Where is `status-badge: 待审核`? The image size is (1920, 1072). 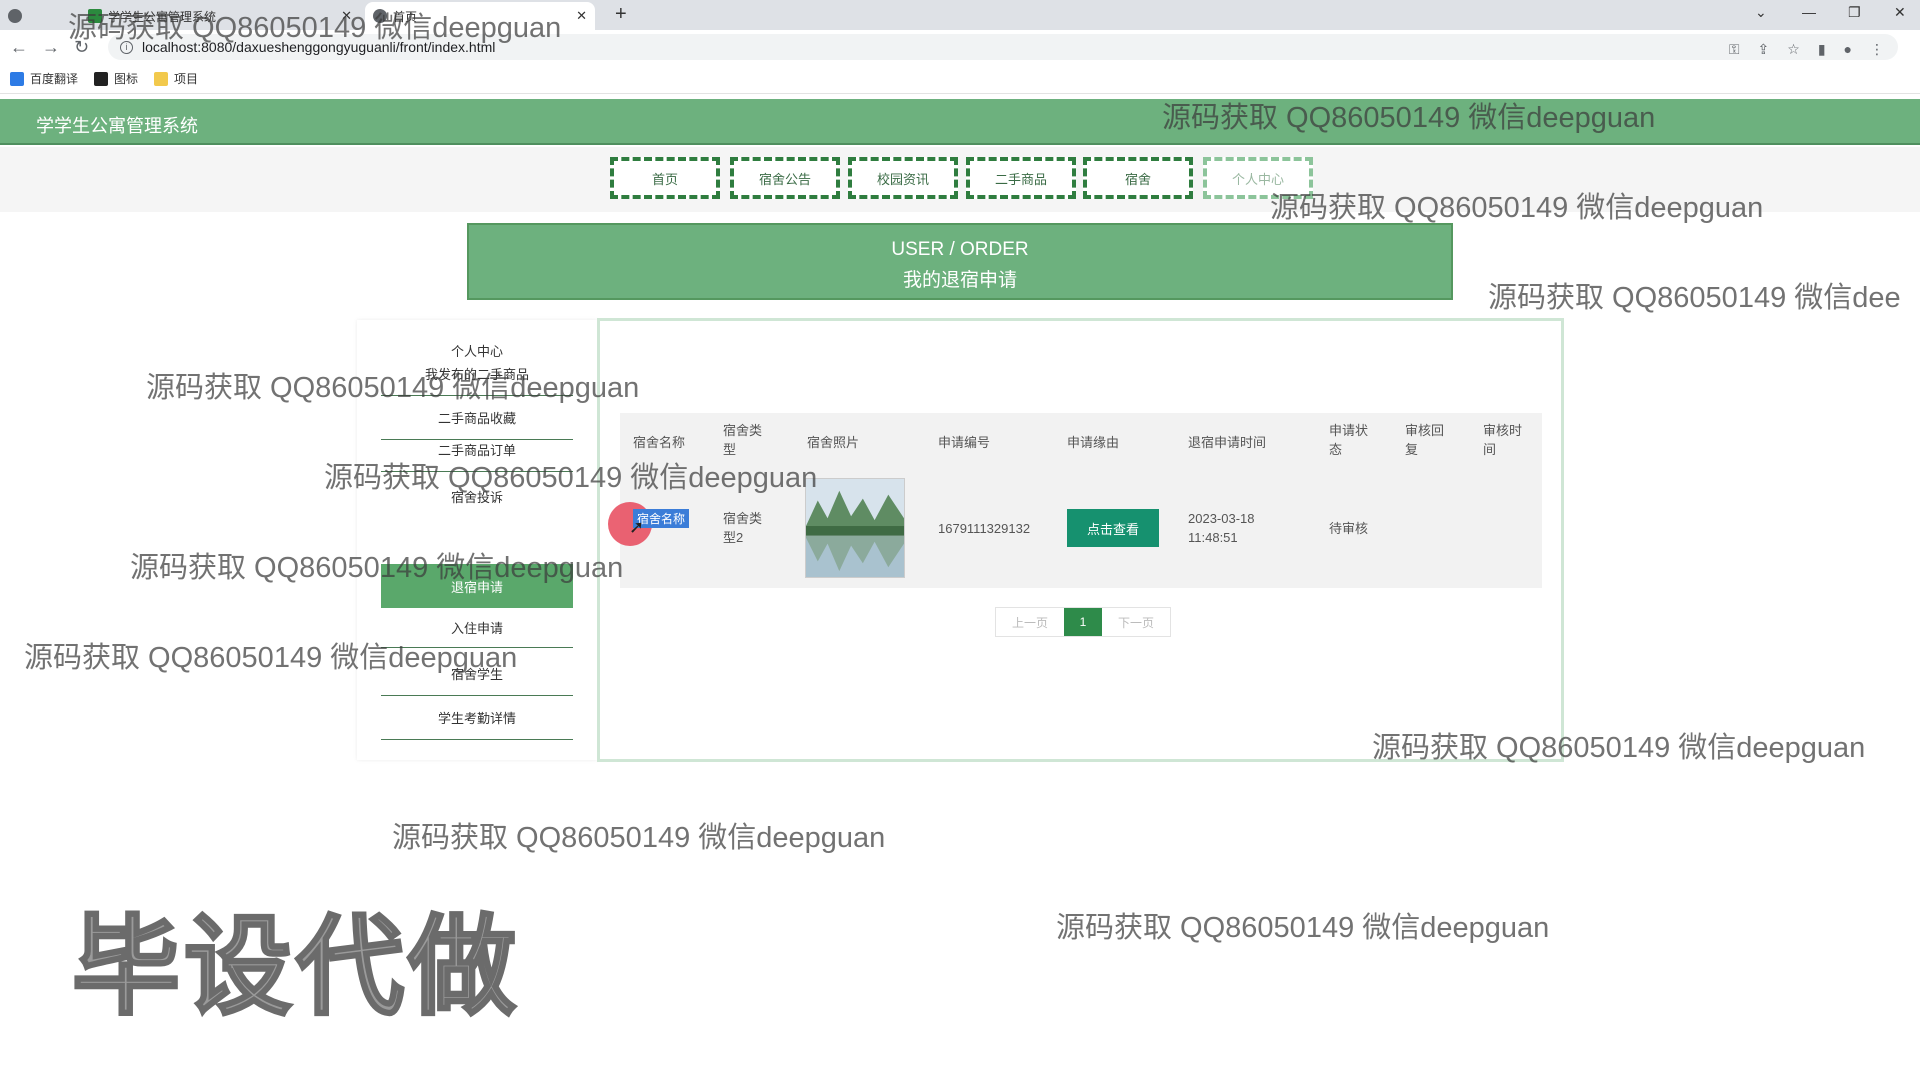
status-badge: 待审核 is located at coordinates (1349, 528).